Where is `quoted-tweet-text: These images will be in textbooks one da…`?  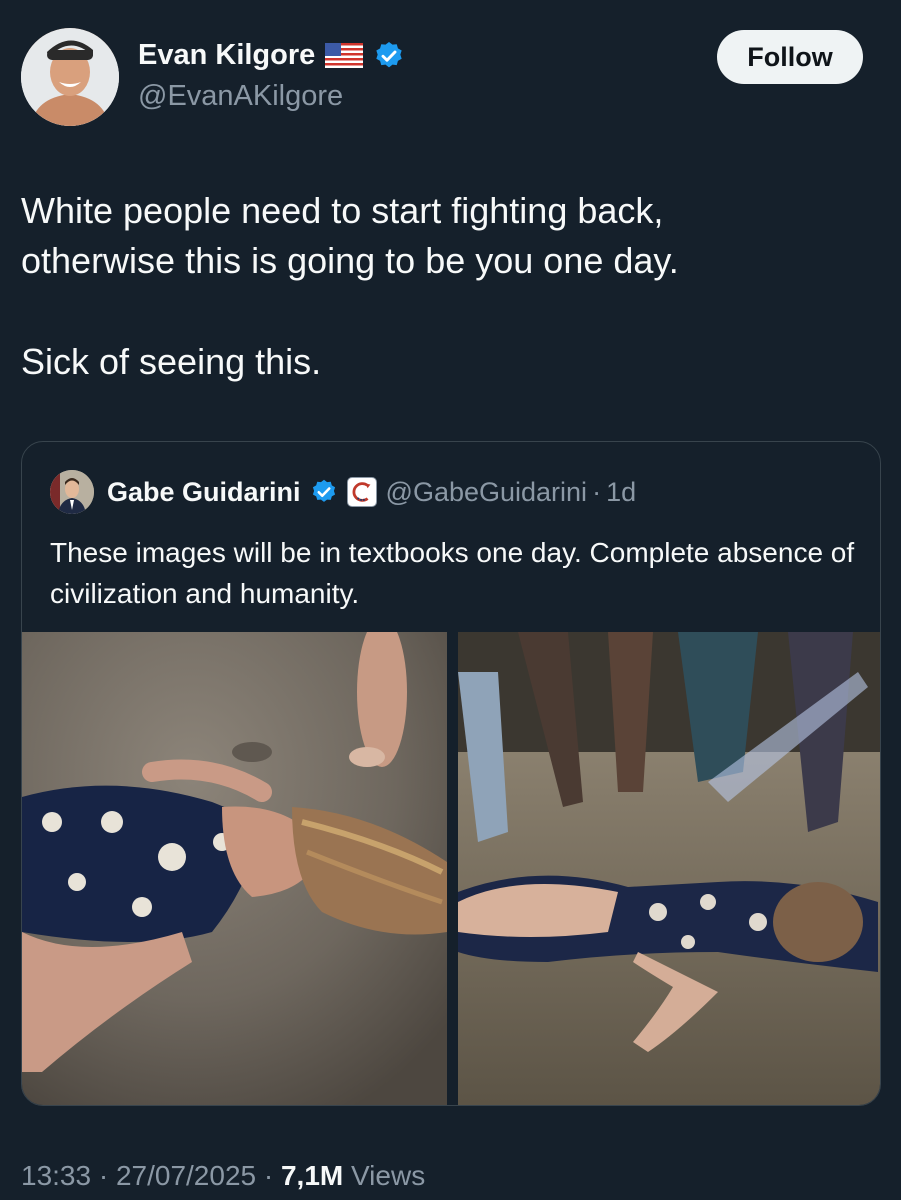 quoted-tweet-text: These images will be in textbooks one da… is located at coordinates (452, 573).